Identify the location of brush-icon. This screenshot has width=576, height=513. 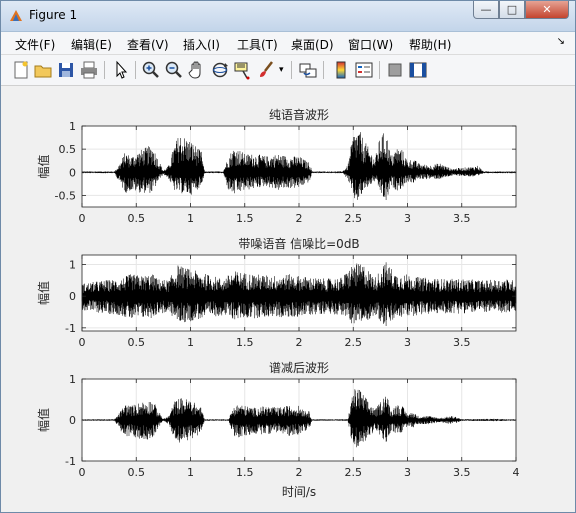
(266, 70).